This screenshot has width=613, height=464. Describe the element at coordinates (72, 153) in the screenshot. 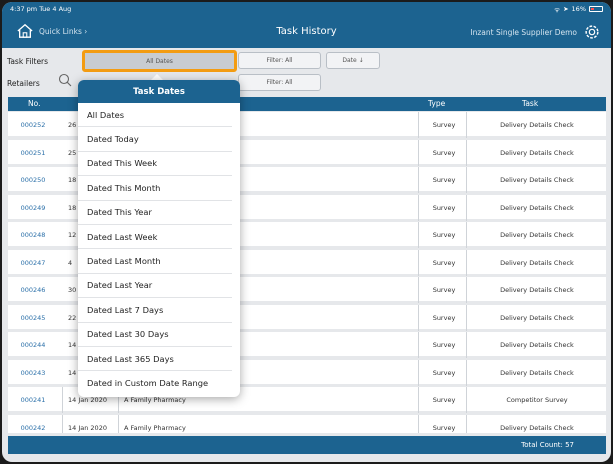

I see `row-date: 25` at that location.